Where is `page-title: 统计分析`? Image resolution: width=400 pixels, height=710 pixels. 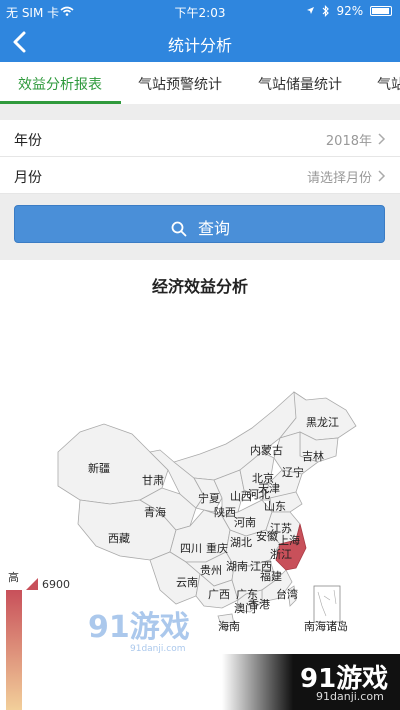
page-title: 统计分析 is located at coordinates (199, 45).